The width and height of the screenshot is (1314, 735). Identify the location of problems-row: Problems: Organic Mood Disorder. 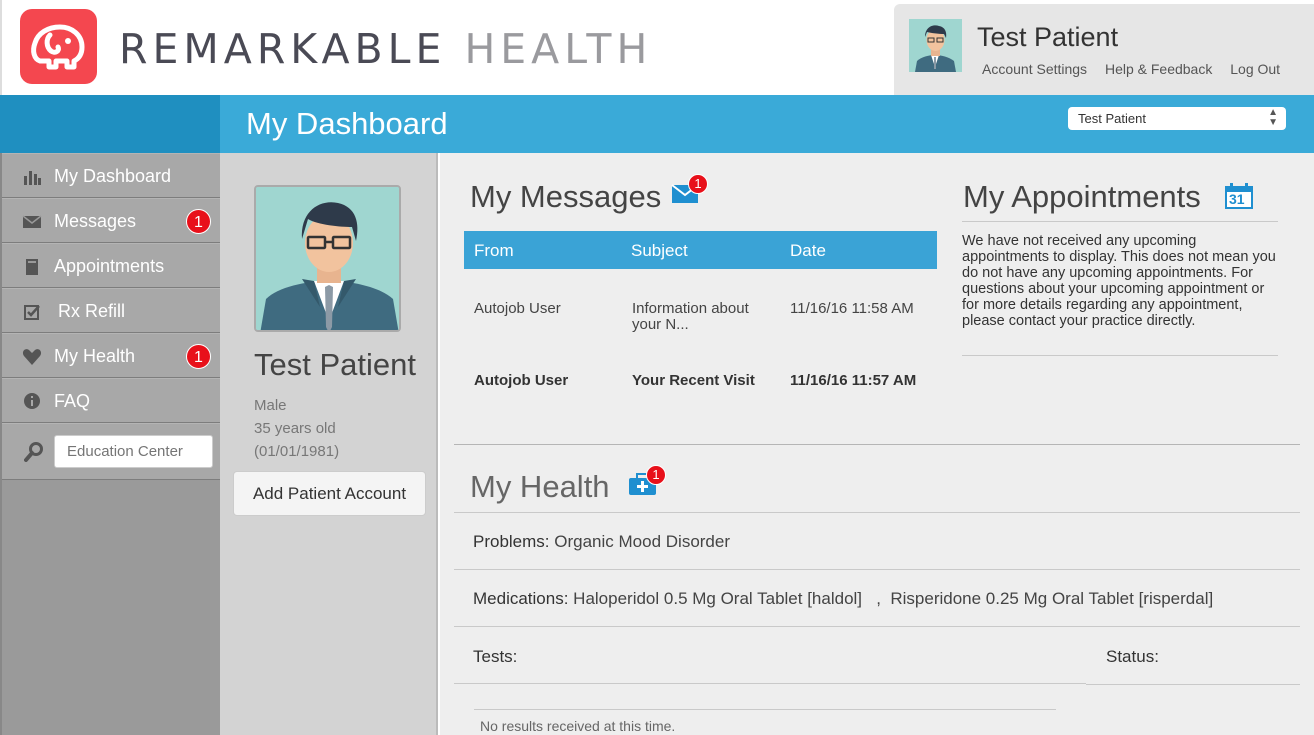
(601, 542).